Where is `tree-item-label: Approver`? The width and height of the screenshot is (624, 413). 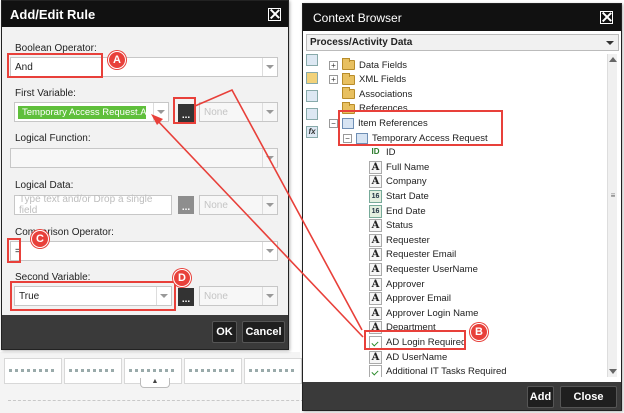 tree-item-label: Approver is located at coordinates (405, 284).